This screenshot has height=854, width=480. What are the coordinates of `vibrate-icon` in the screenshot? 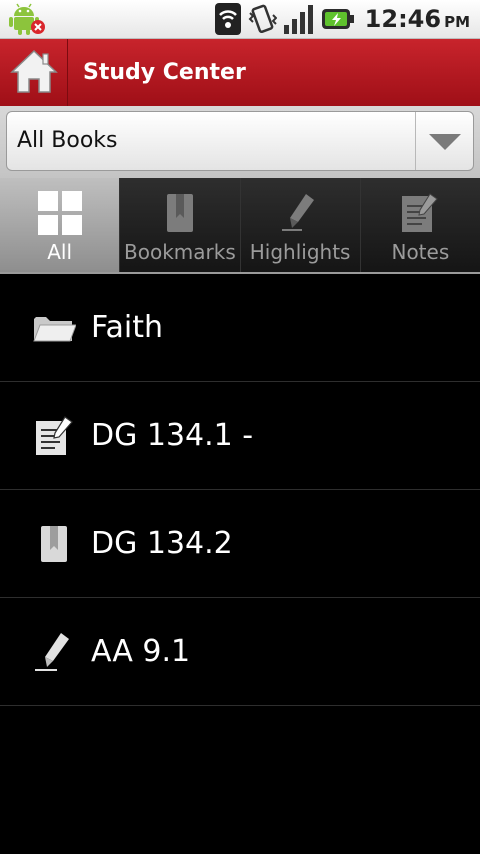 It's located at (259, 19).